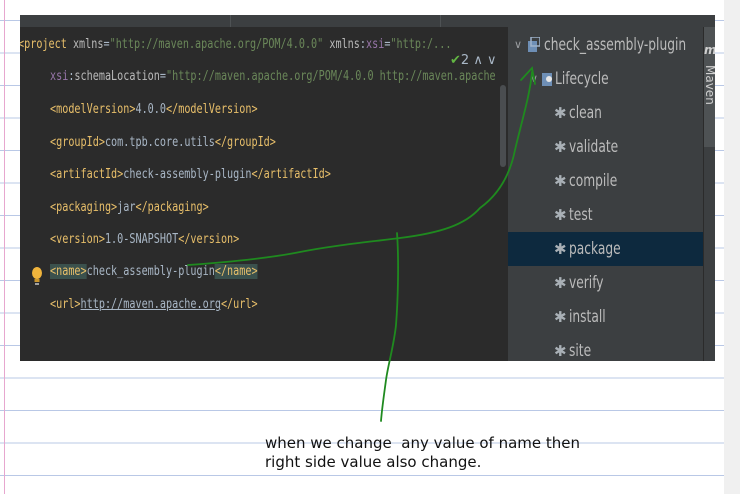 Image resolution: width=740 pixels, height=494 pixels. What do you see at coordinates (150, 271) in the screenshot?
I see `name-value: check_assembly-plugin` at bounding box center [150, 271].